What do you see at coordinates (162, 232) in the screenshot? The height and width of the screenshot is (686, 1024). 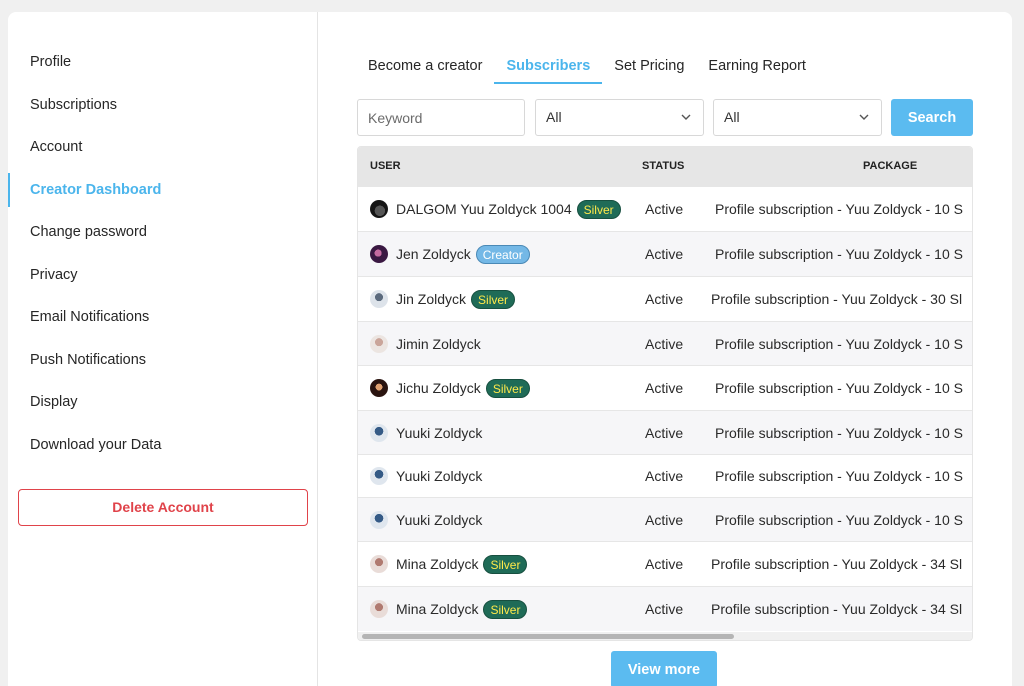 I see `sidebar-item-change-password: Change password` at bounding box center [162, 232].